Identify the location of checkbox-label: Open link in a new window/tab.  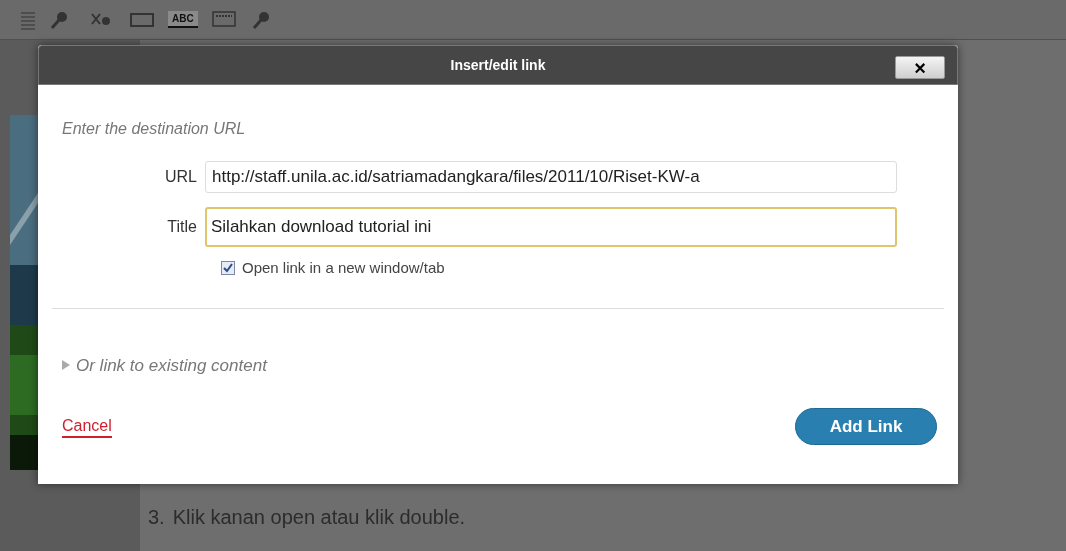
(343, 268).